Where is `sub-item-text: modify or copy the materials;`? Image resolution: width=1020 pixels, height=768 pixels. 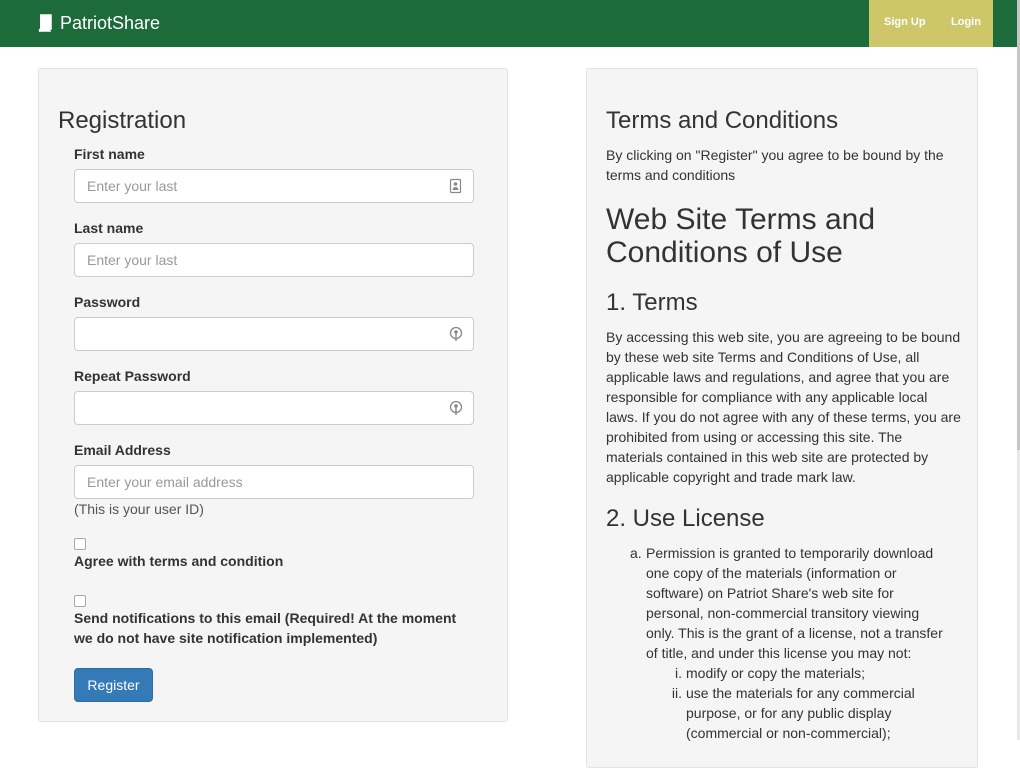
sub-item-text: modify or copy the materials; is located at coordinates (775, 673).